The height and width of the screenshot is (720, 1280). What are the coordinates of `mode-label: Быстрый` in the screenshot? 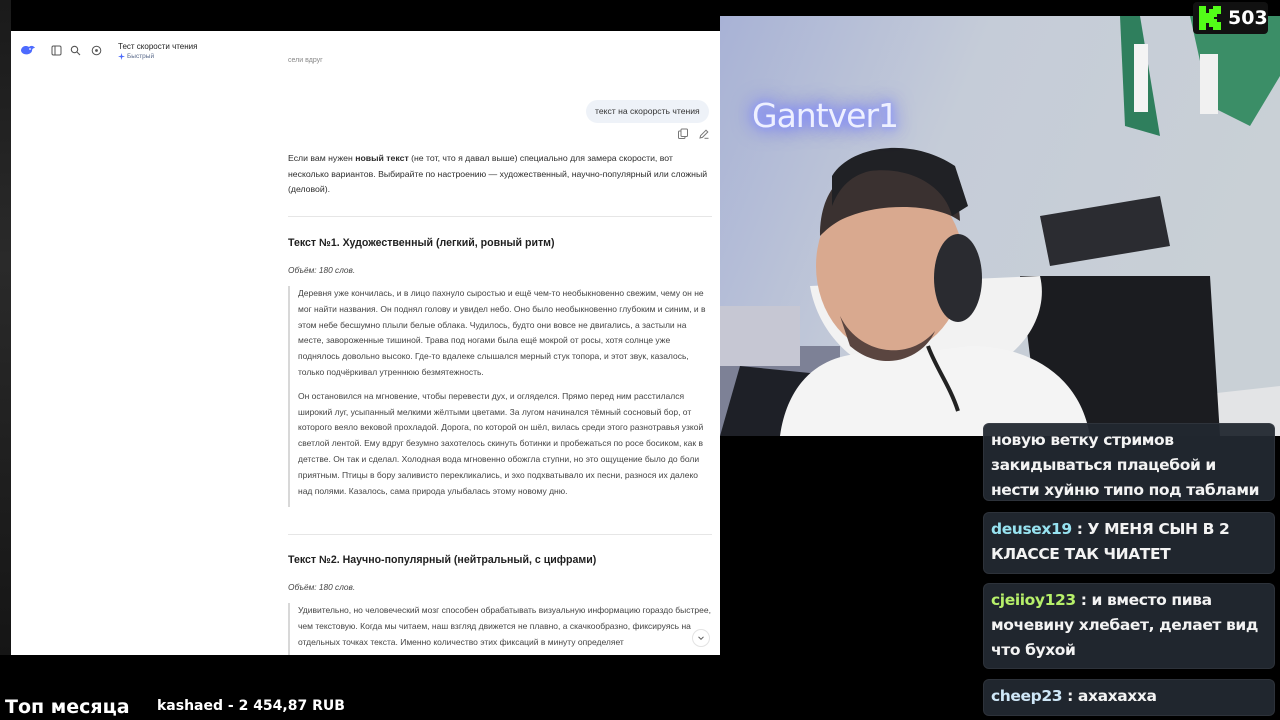 It's located at (141, 56).